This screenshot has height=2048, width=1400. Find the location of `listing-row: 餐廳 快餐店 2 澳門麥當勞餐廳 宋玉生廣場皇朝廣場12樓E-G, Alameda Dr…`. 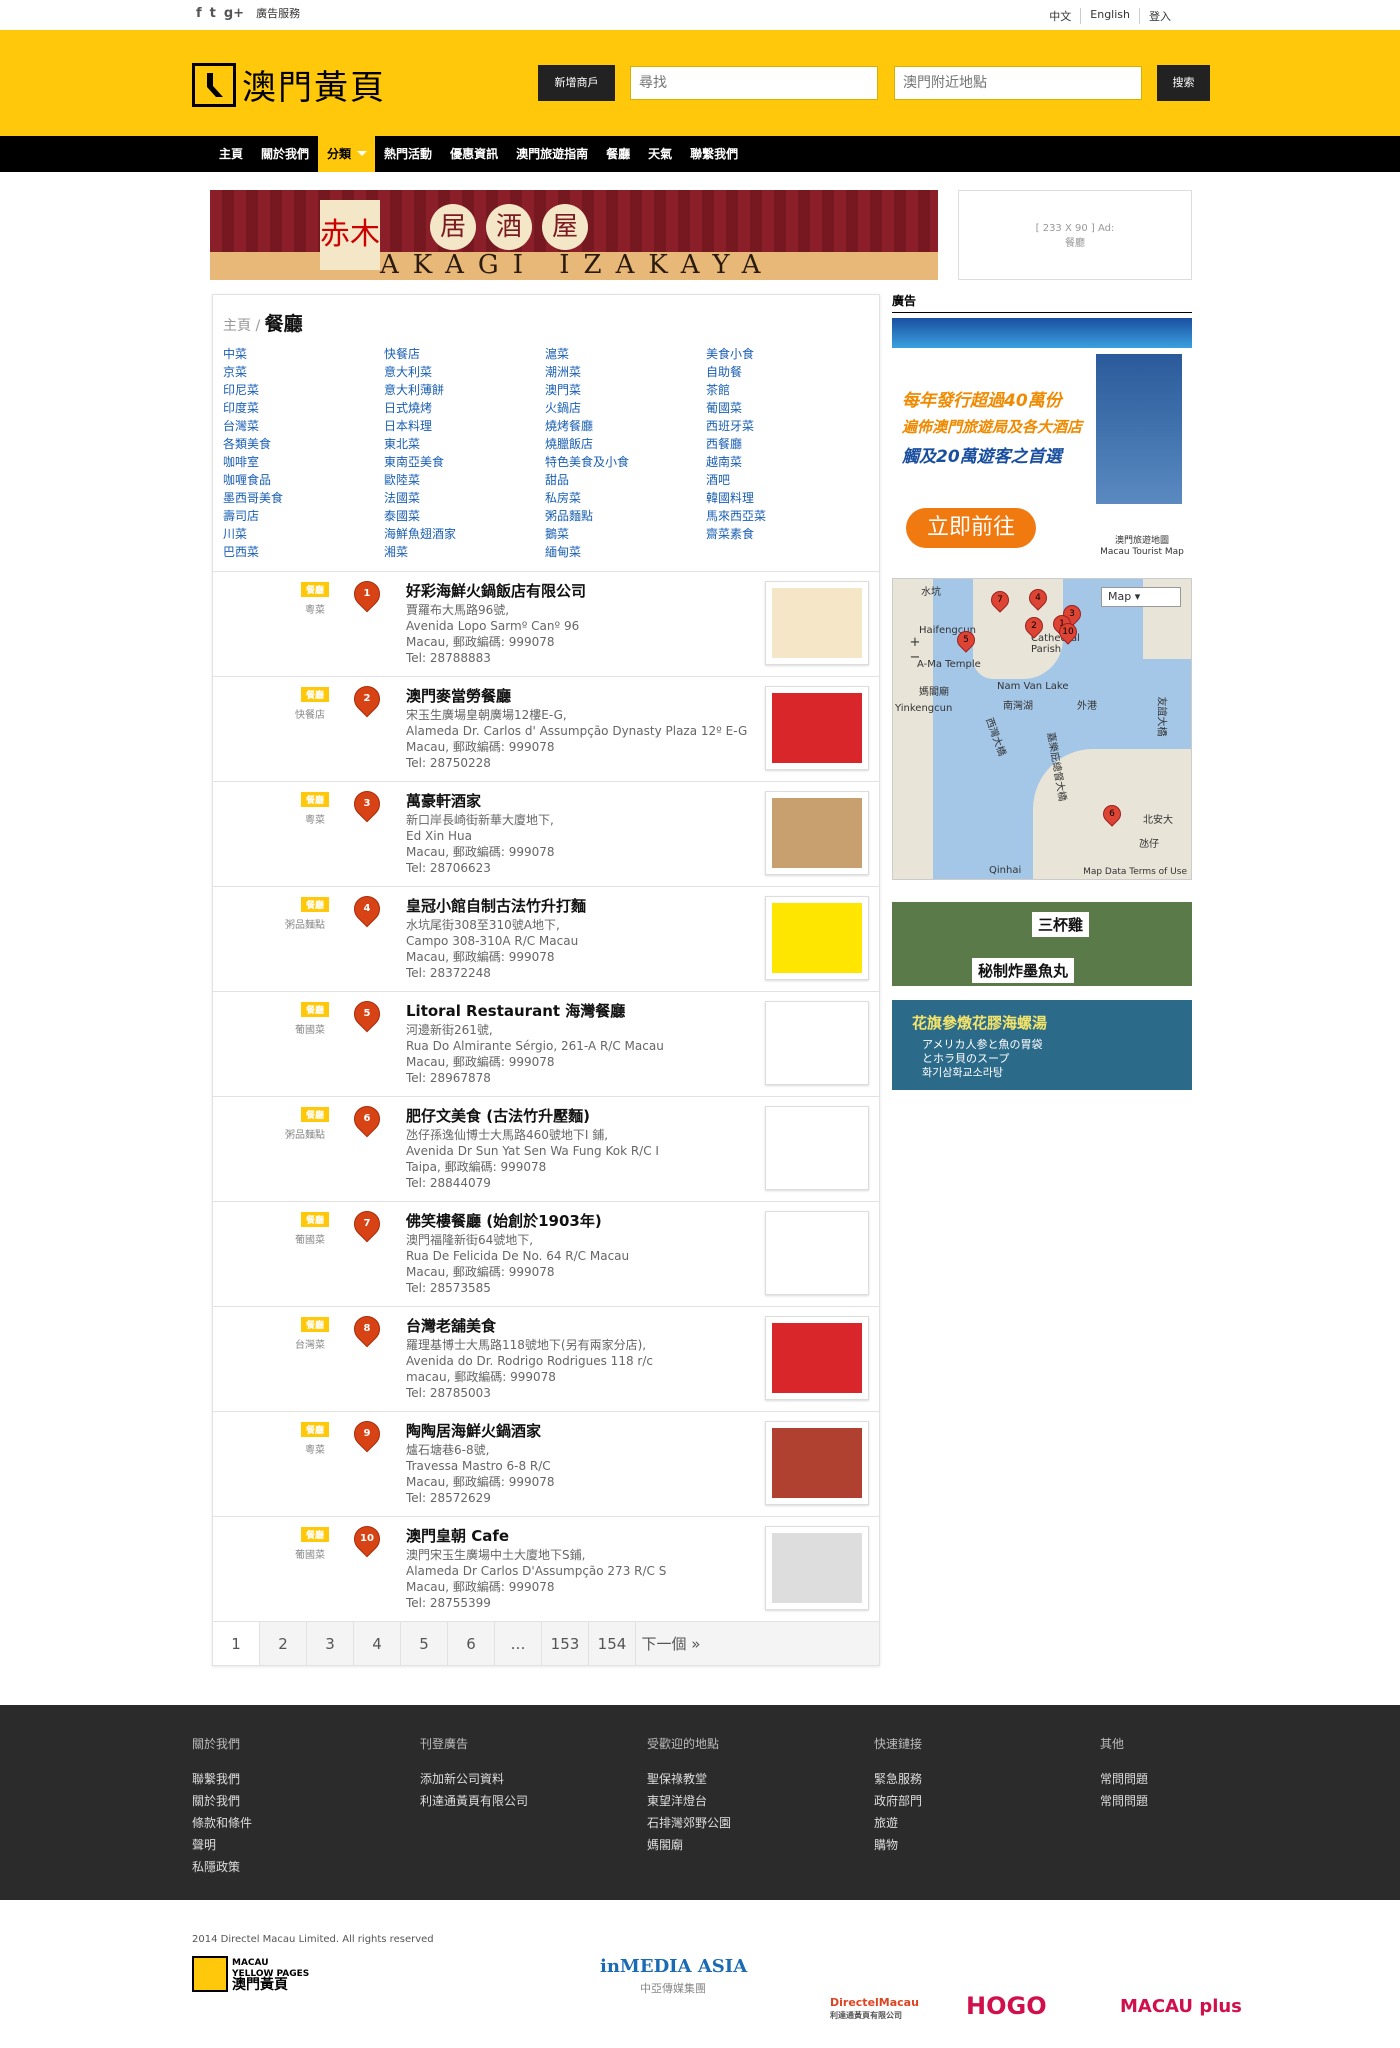

listing-row: 餐廳 快餐店 2 澳門麥當勞餐廳 宋玉生廣場皇朝廣場12樓E-G, Alameda Dr… is located at coordinates (546, 728).